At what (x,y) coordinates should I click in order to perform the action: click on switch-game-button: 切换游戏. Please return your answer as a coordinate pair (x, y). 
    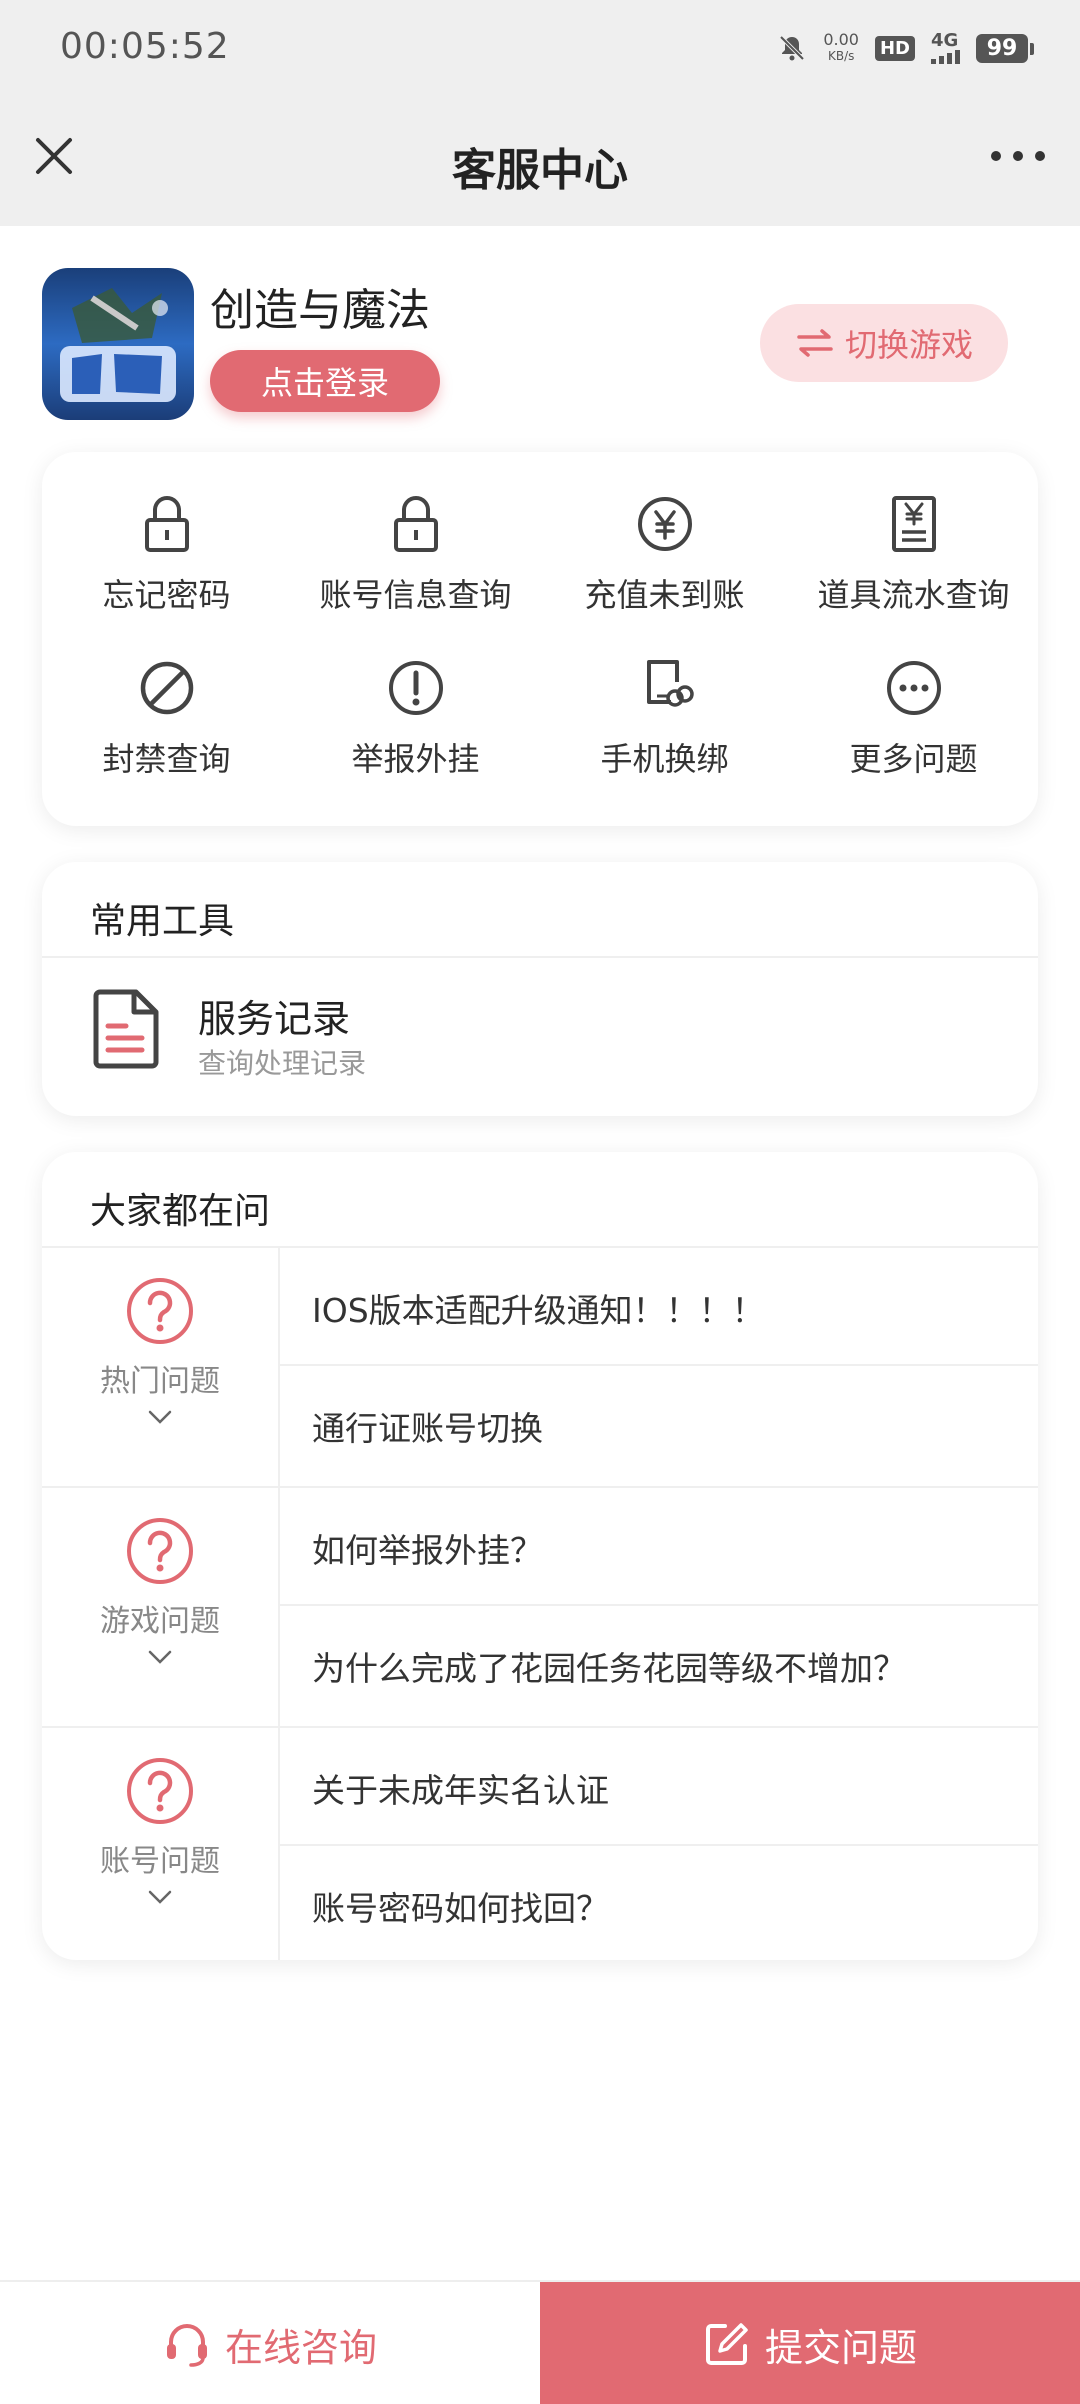
    Looking at the image, I should click on (884, 343).